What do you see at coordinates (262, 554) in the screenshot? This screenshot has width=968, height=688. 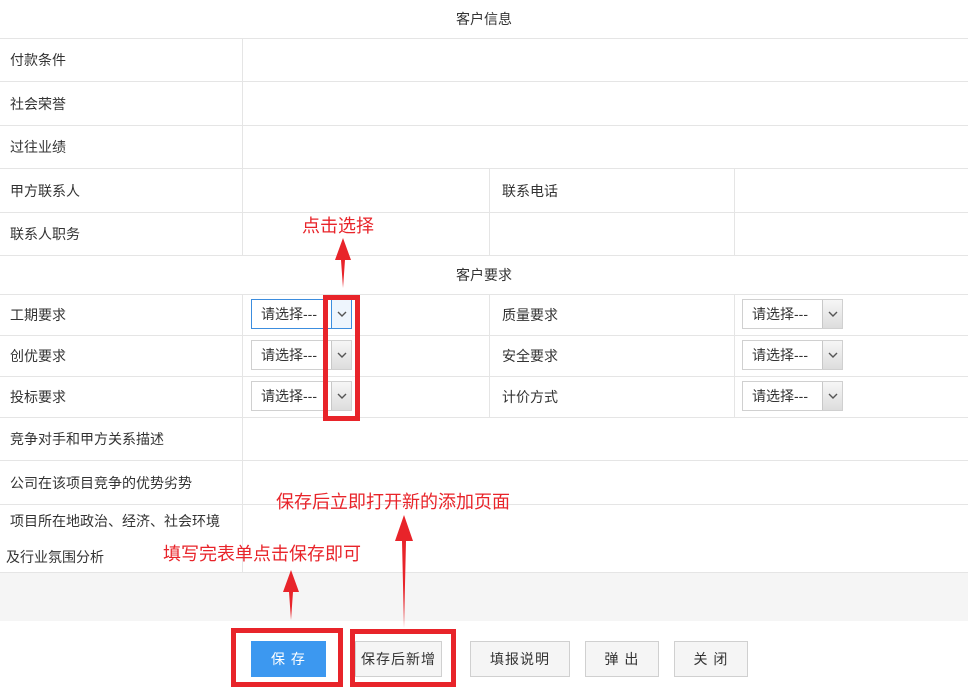 I see `annotation-fill-and-save: 填写完表单点击保存即可` at bounding box center [262, 554].